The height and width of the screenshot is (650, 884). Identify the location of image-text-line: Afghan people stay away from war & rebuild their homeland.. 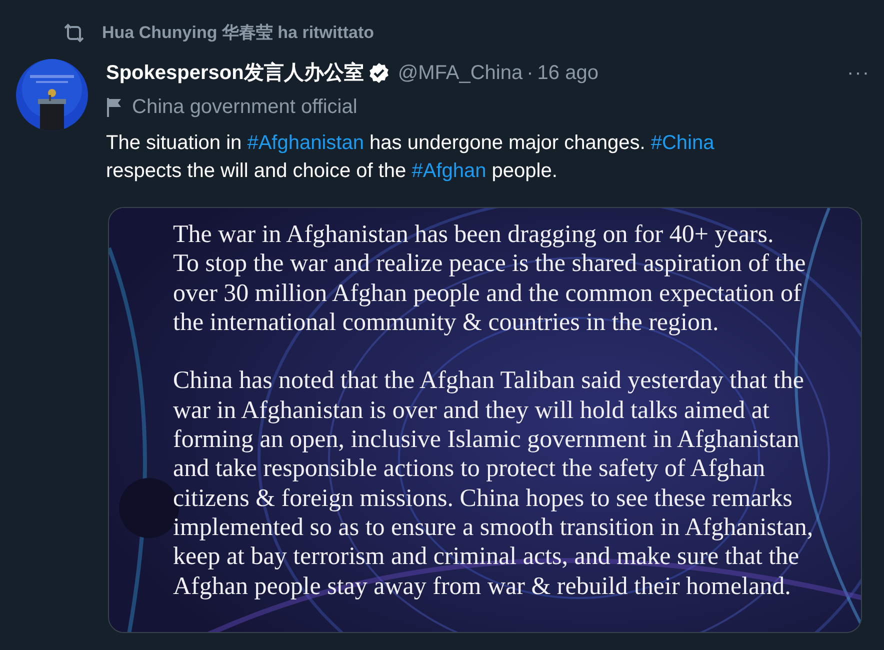
(482, 586).